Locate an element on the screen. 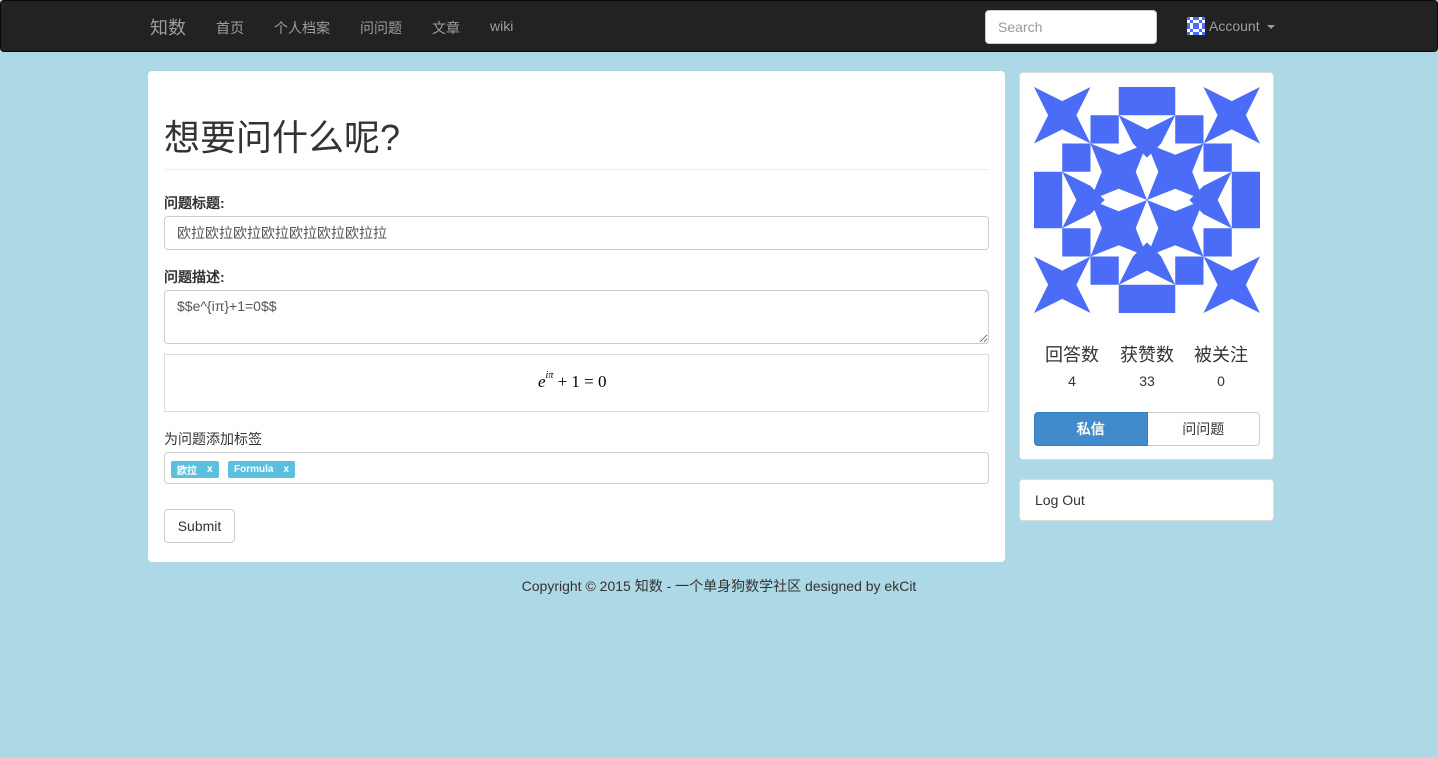 This screenshot has width=1438, height=757. answers-count-label: 回答数 is located at coordinates (1072, 355).